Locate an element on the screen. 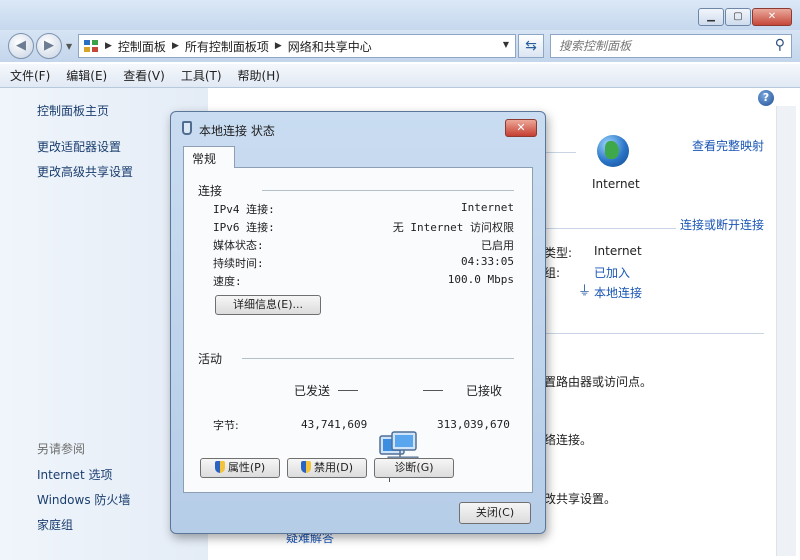 The image size is (800, 560). internet-globe-icon is located at coordinates (613, 151).